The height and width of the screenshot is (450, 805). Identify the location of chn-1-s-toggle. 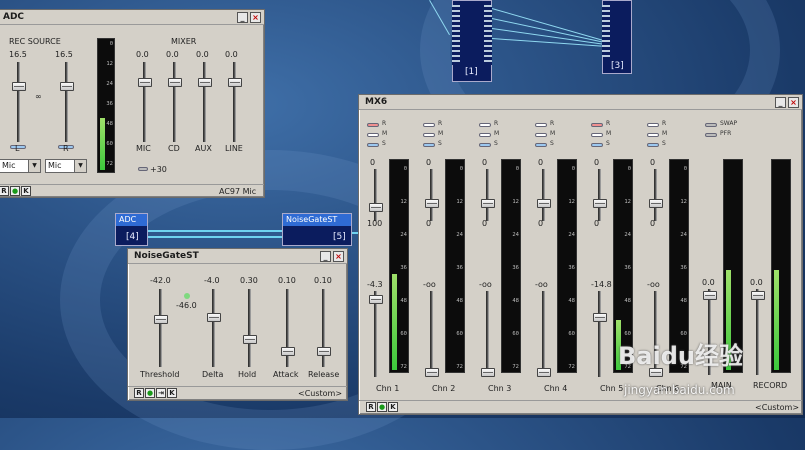
(373, 145).